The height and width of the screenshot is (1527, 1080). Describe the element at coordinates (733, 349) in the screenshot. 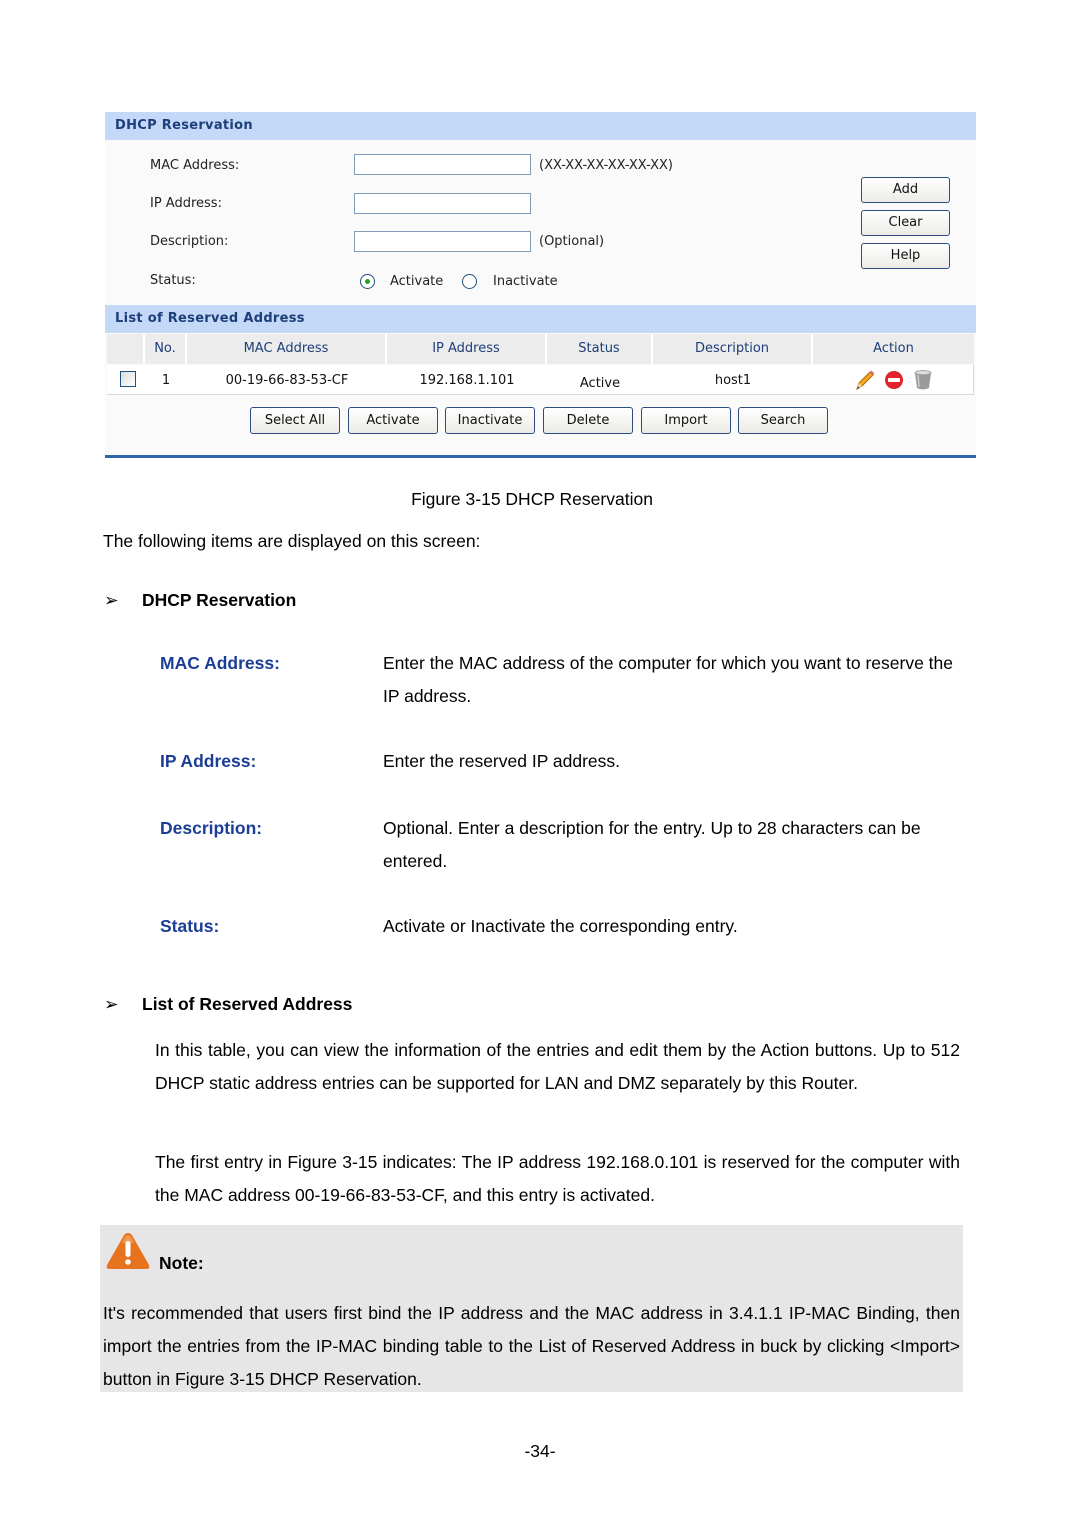

I see `column-header-description: Description` at that location.